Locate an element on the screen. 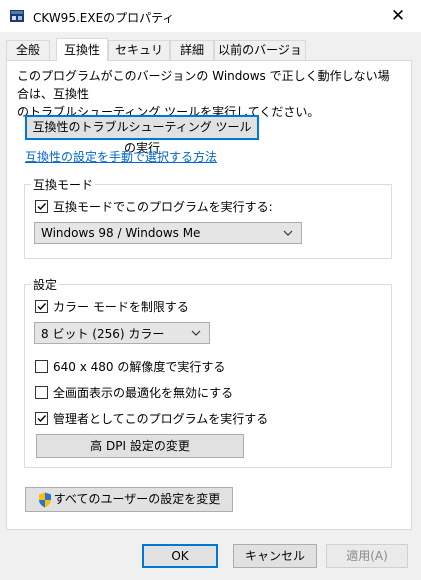  compat-mode-title: 互換モード is located at coordinates (63, 184).